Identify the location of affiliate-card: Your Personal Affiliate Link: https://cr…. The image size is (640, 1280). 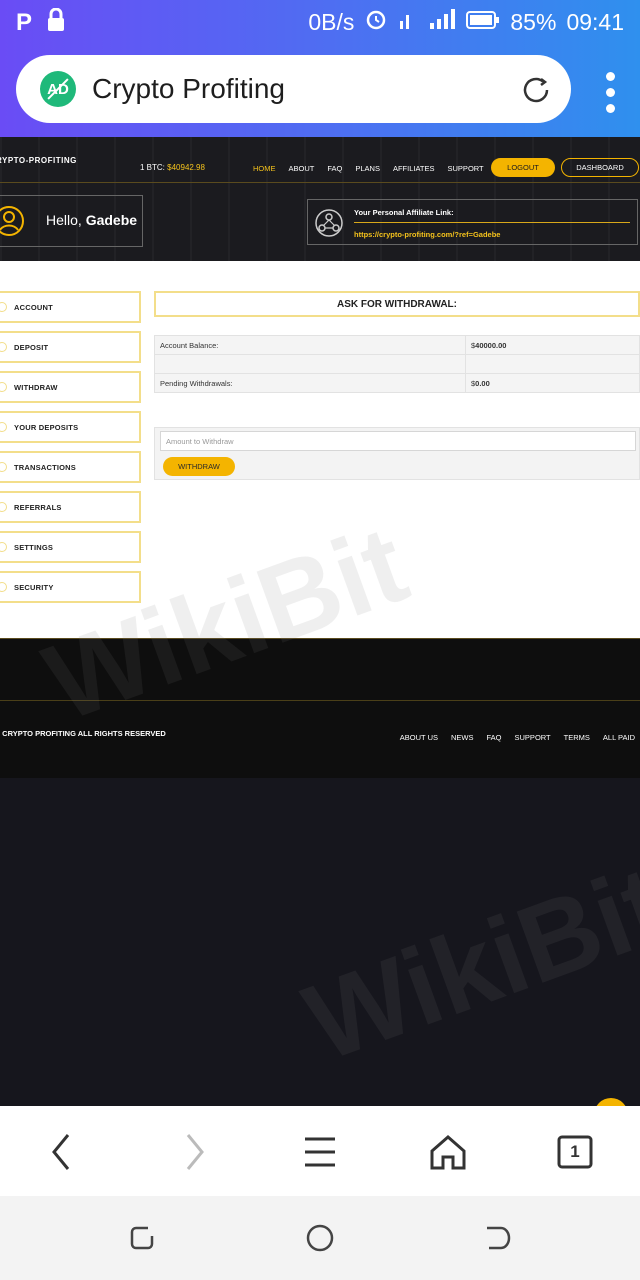
(472, 222).